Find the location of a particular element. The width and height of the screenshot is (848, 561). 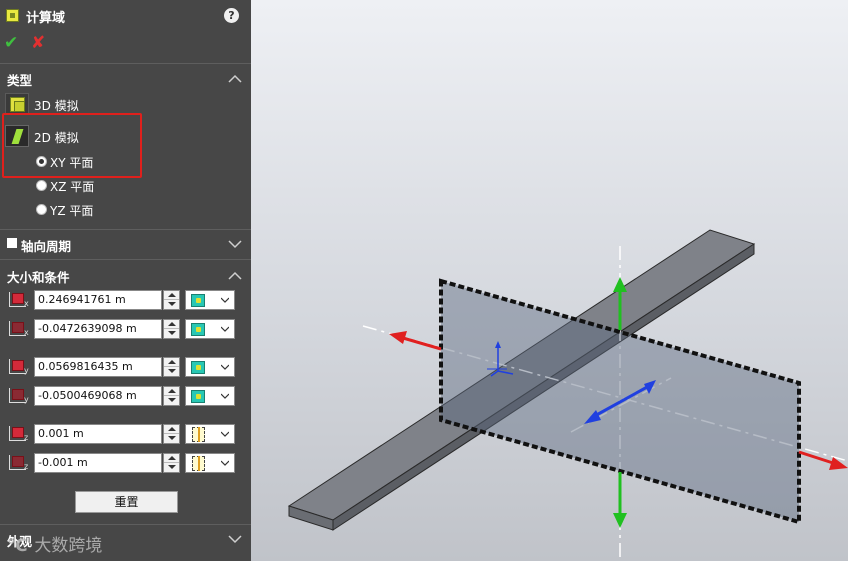

help-icon: ? is located at coordinates (231, 15).